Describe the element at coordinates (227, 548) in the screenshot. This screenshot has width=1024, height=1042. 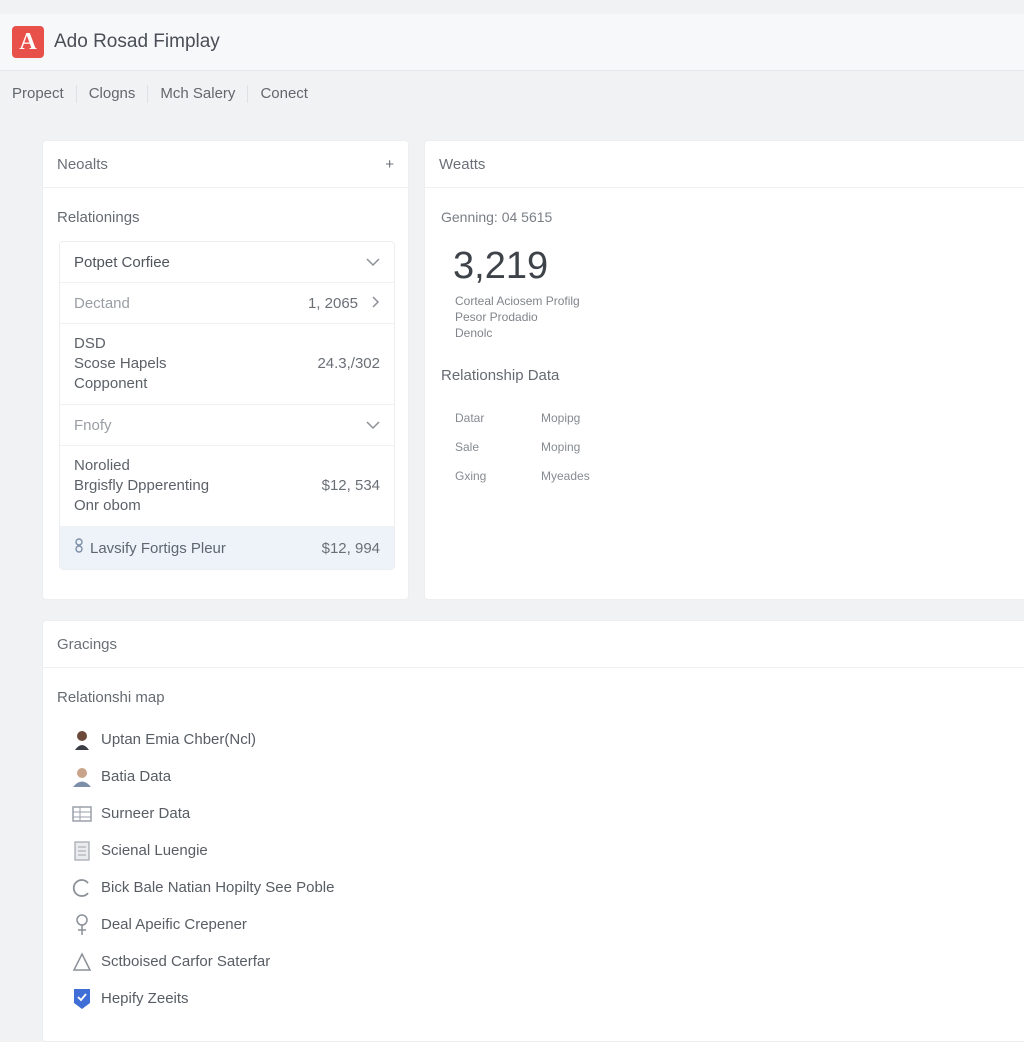
I see `list-item-selected: Lavsify Fortigs Pleur $12, 994` at that location.